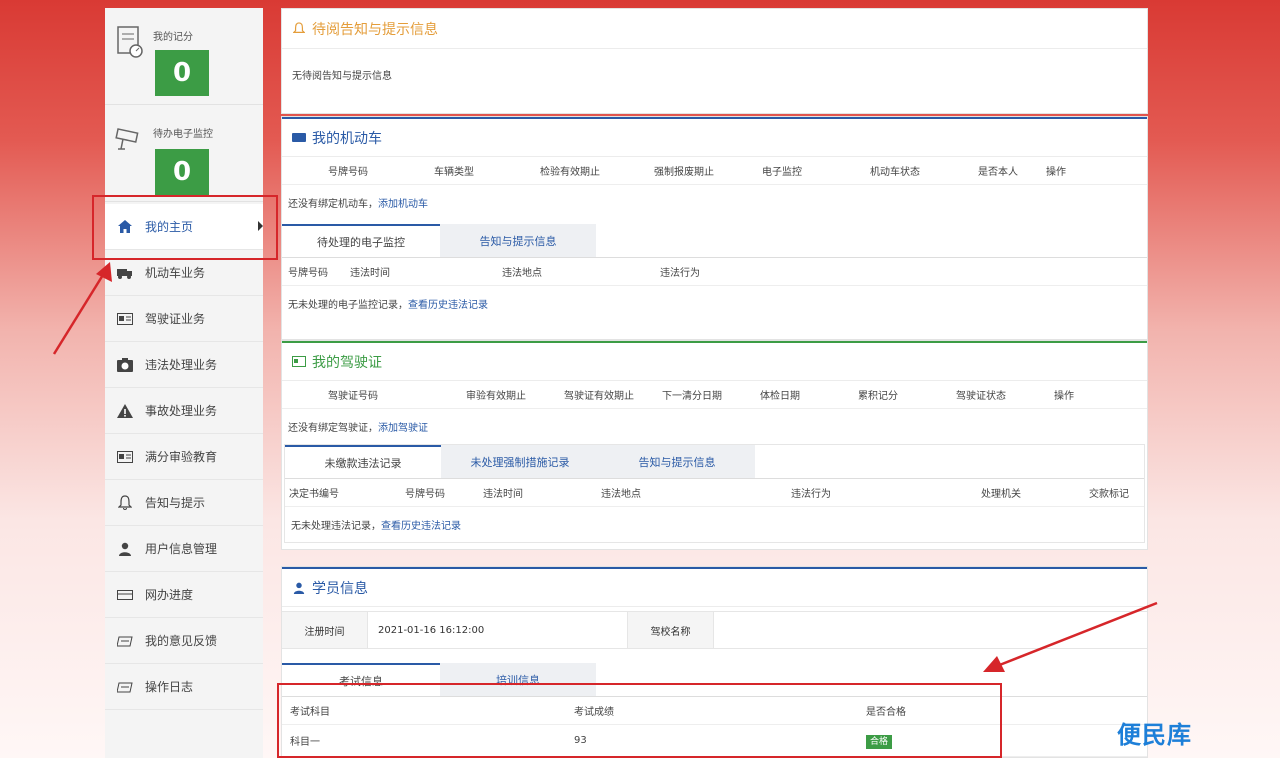 Image resolution: width=1280 pixels, height=758 pixels. I want to click on column-header: 机动车状态, so click(895, 172).